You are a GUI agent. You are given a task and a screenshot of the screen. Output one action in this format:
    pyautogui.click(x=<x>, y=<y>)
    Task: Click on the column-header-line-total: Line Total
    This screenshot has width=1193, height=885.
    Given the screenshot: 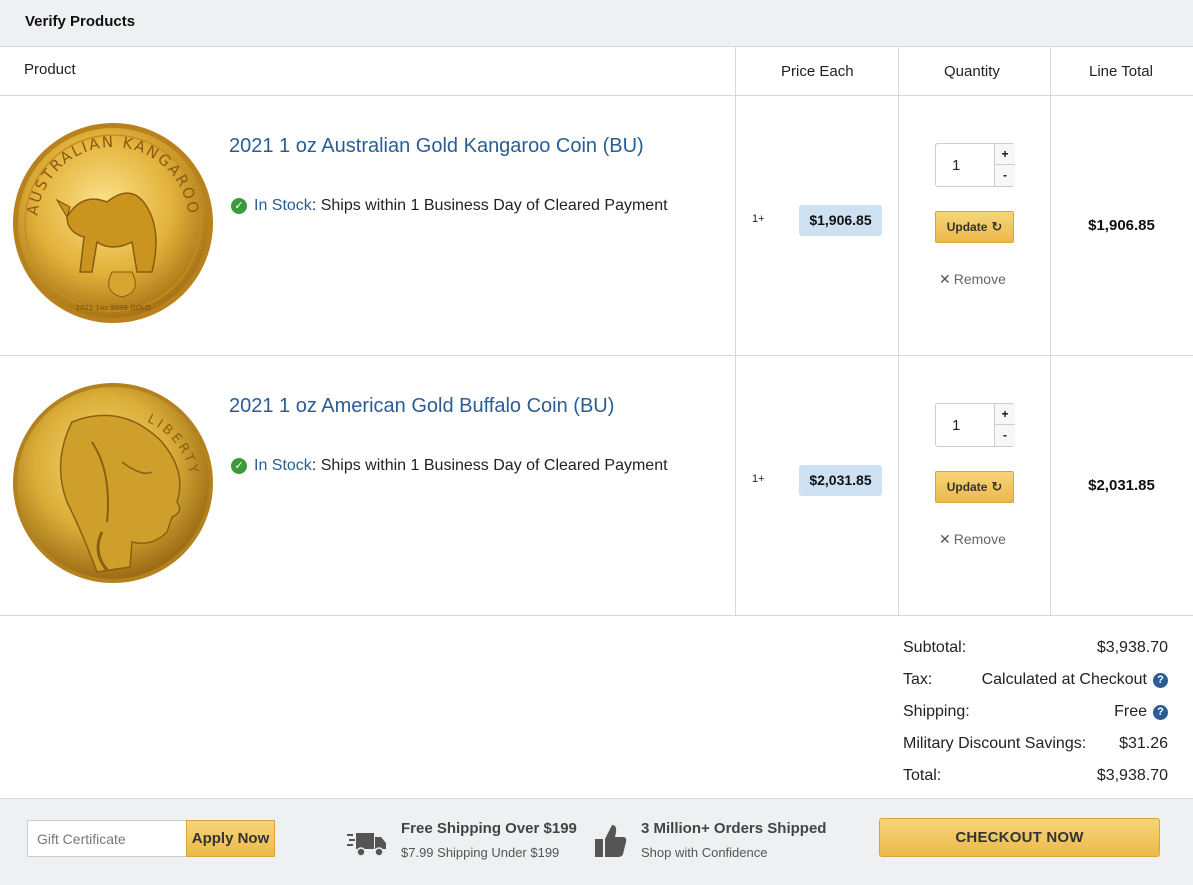 What is the action you would take?
    pyautogui.click(x=1121, y=71)
    